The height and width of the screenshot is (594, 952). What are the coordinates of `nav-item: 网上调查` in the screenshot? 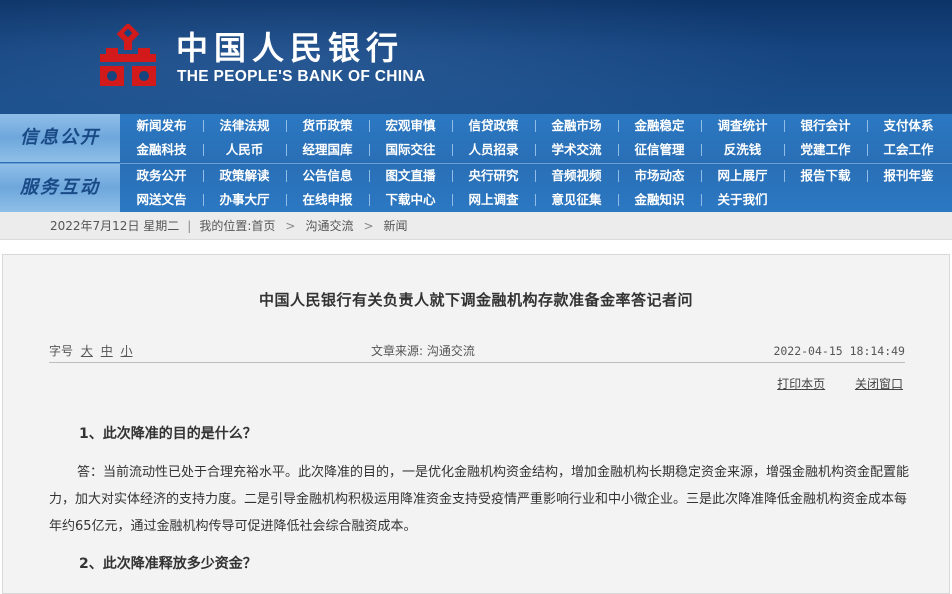 It's located at (493, 200).